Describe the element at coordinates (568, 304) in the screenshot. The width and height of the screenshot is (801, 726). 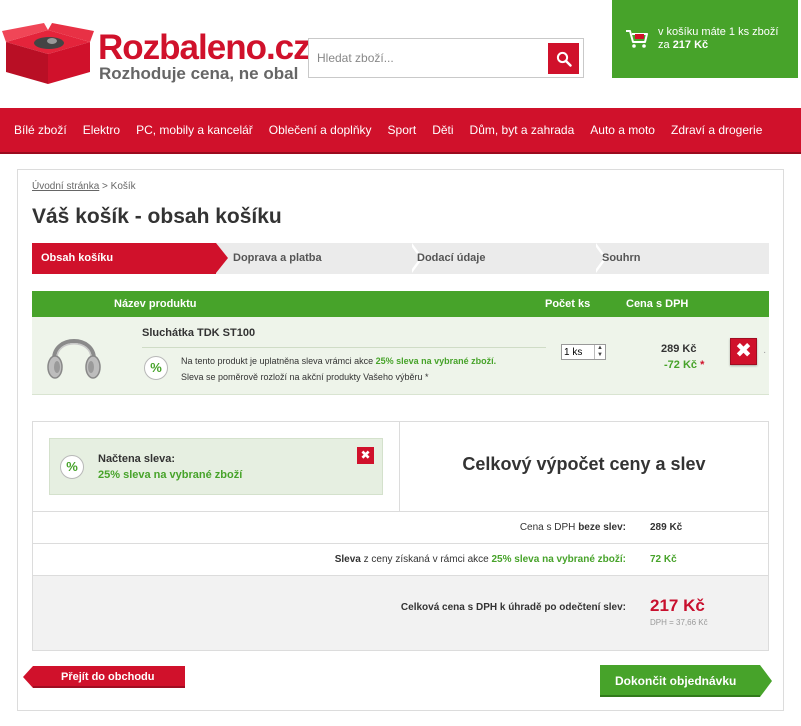
I see `col-quantity: Počet ks` at that location.